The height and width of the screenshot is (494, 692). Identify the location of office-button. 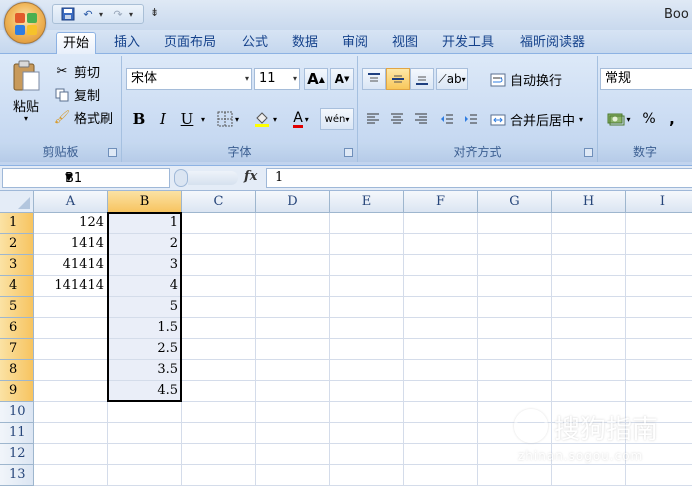
(25, 23).